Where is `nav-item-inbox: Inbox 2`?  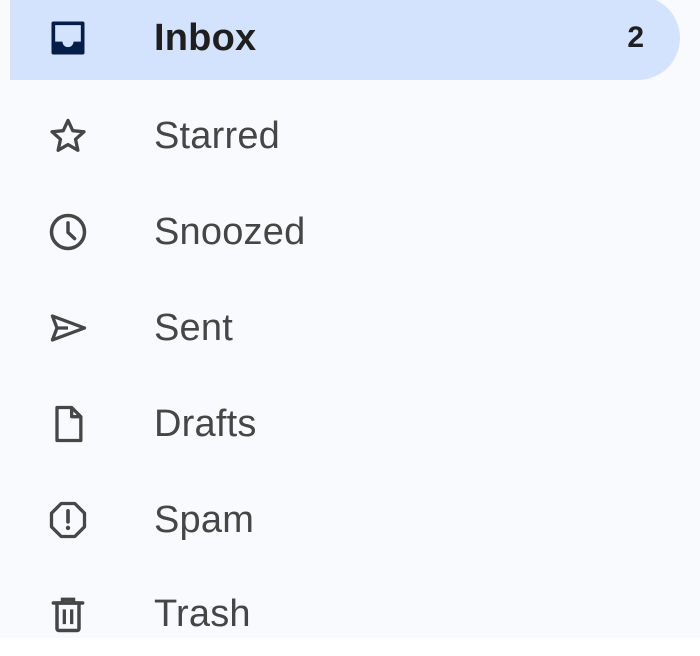 nav-item-inbox: Inbox 2 is located at coordinates (345, 40).